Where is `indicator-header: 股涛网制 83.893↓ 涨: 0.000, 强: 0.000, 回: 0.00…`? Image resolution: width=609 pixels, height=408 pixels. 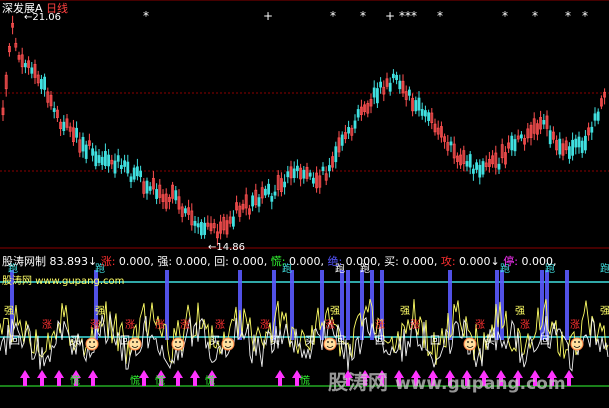
indicator-header: 股涛网制 83.893↓ 涨: 0.000, 强: 0.000, 回: 0.00… is located at coordinates (279, 261).